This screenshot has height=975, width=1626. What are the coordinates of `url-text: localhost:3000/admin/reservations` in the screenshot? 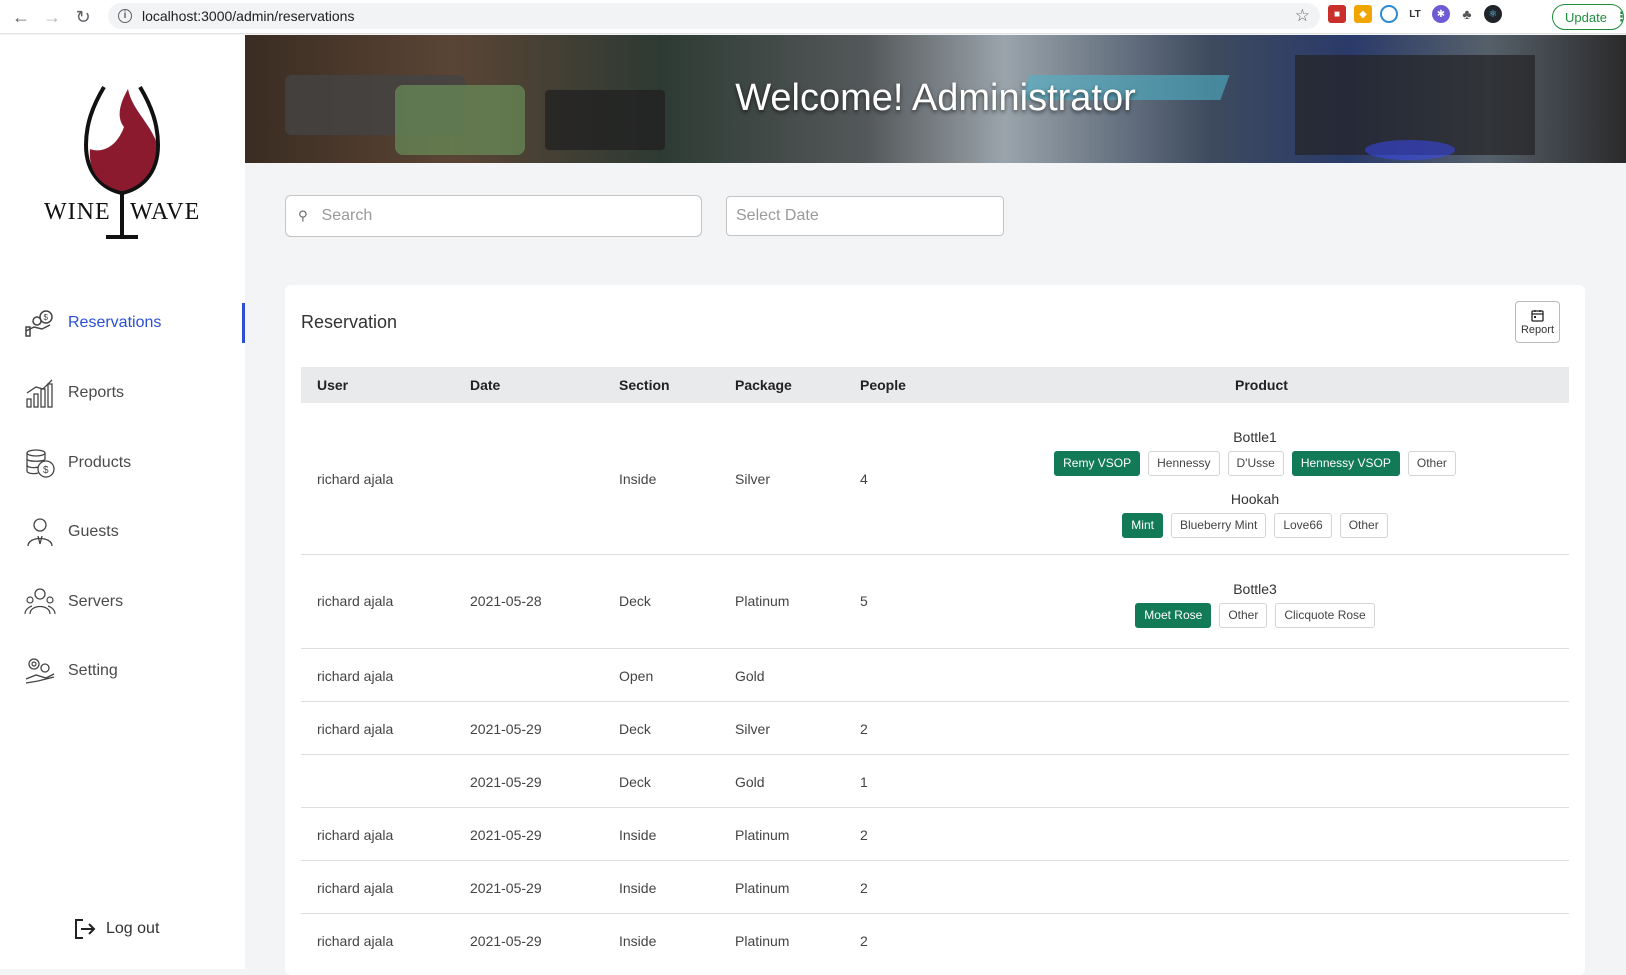 It's located at (248, 16).